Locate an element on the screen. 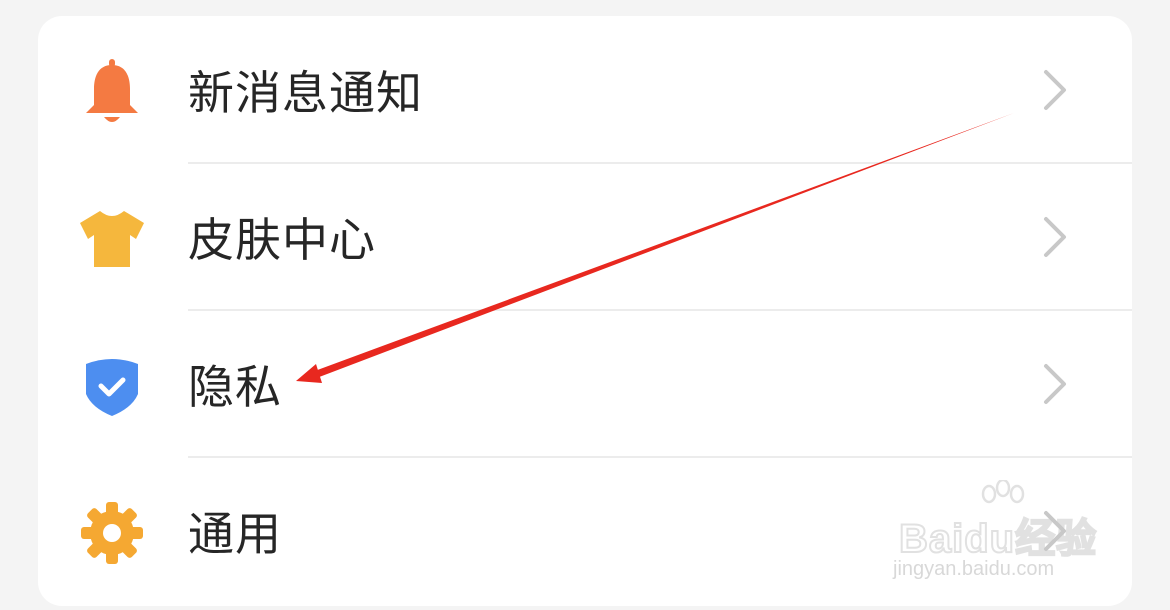  settings-item-label: 隐私 is located at coordinates (235, 386).